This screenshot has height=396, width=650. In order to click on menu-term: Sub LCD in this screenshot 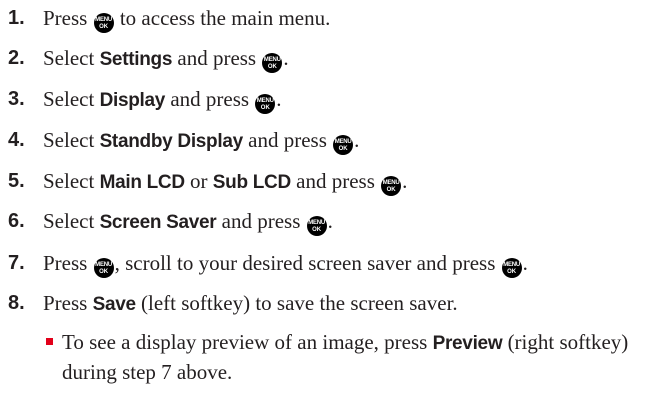, I will do `click(251, 182)`.